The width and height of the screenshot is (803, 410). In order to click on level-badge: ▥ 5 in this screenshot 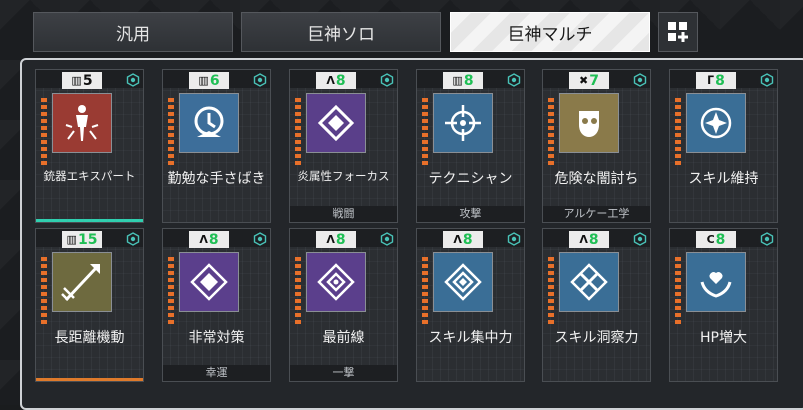, I will do `click(82, 80)`.